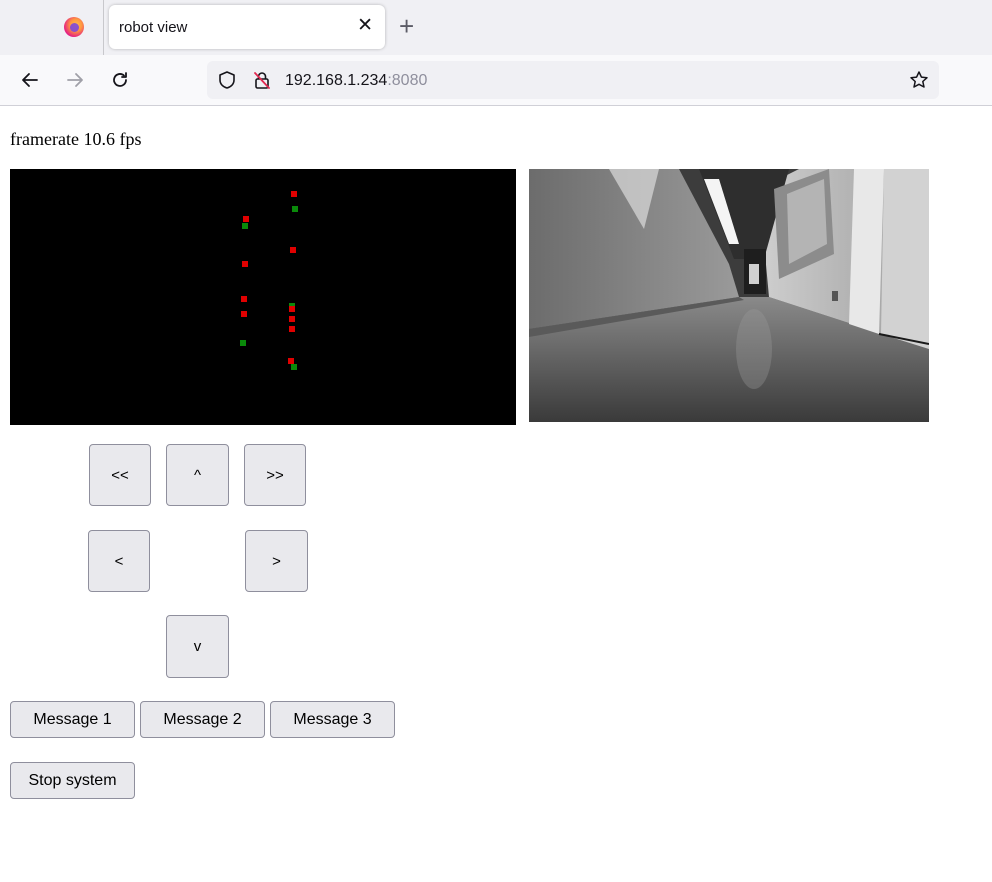 This screenshot has width=992, height=882. I want to click on url-host: 192.168.1.234, so click(336, 80).